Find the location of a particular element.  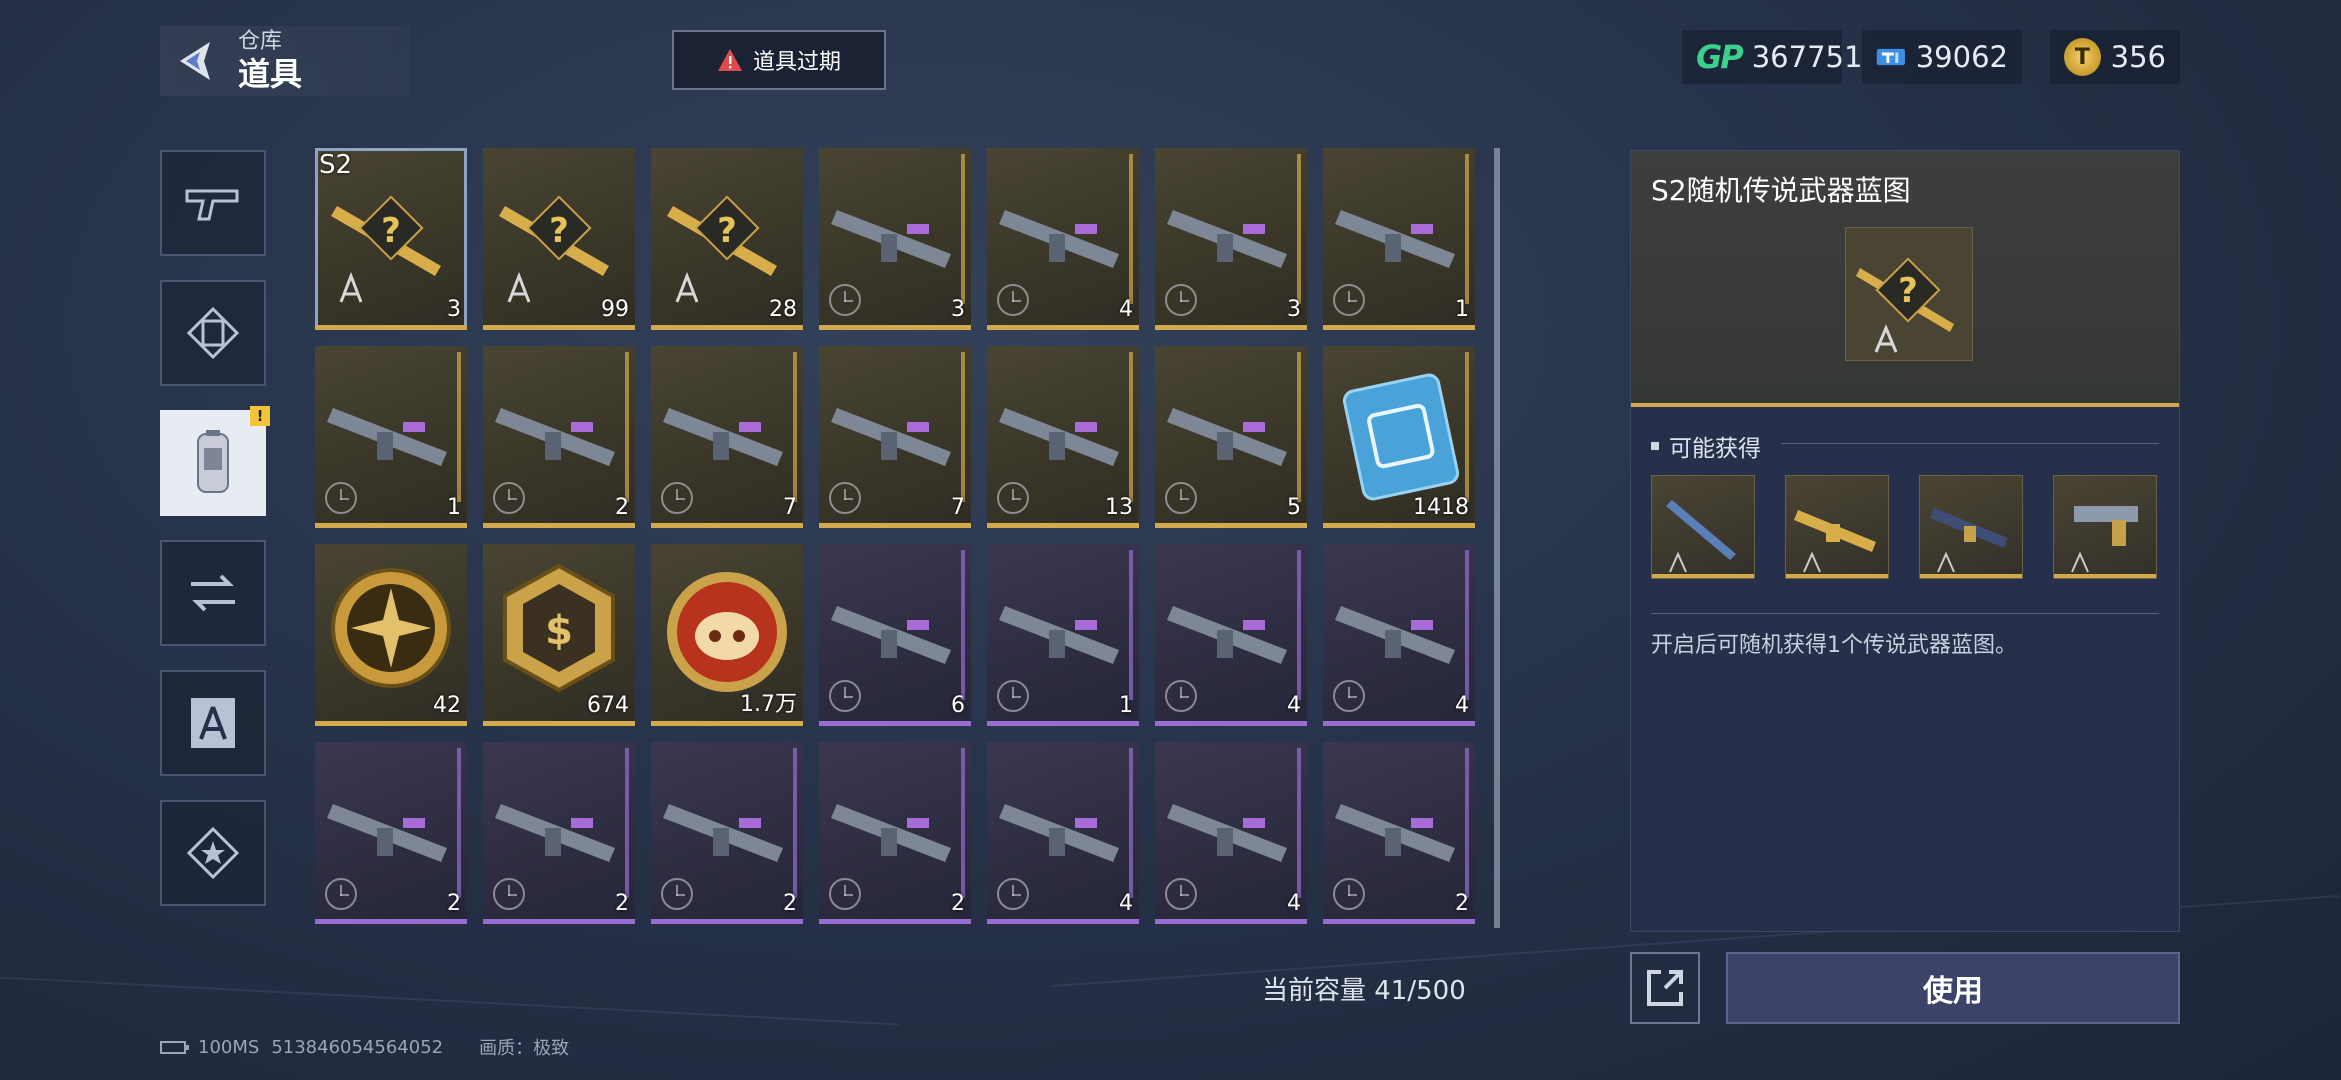

grid-scrollbar is located at coordinates (1497, 538).